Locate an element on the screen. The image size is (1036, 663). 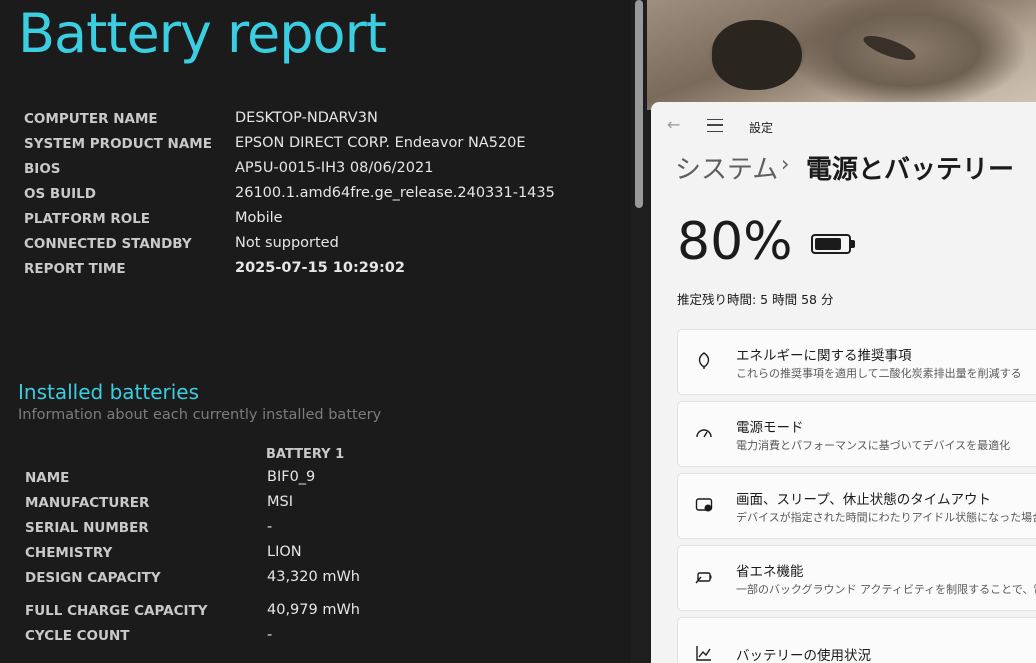
value-platform-role: Mobile is located at coordinates (259, 218).